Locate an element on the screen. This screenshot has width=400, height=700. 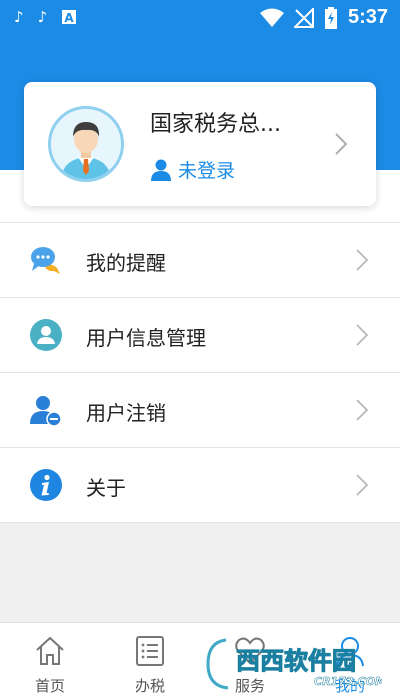
tab-tax: 办税 is located at coordinates (150, 661).